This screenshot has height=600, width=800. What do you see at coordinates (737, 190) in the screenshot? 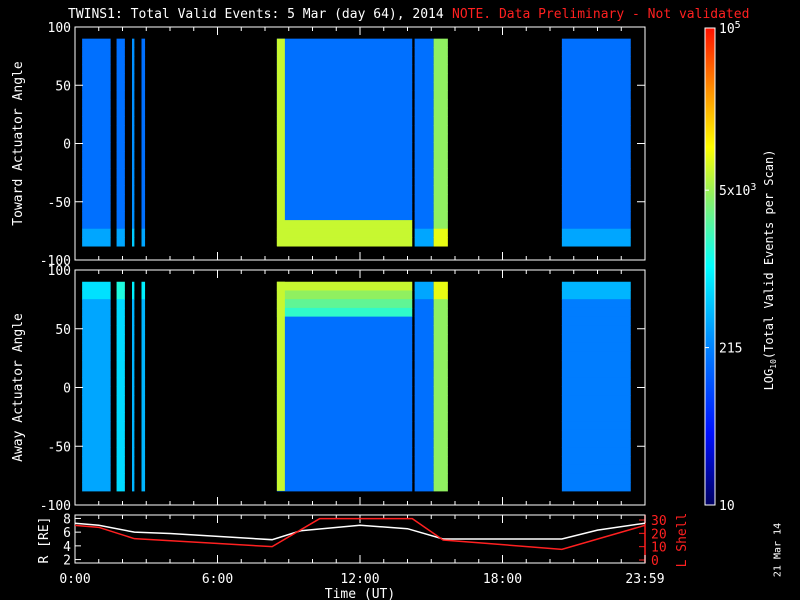
I see `colorbar-tick-label: 5x103` at bounding box center [737, 190].